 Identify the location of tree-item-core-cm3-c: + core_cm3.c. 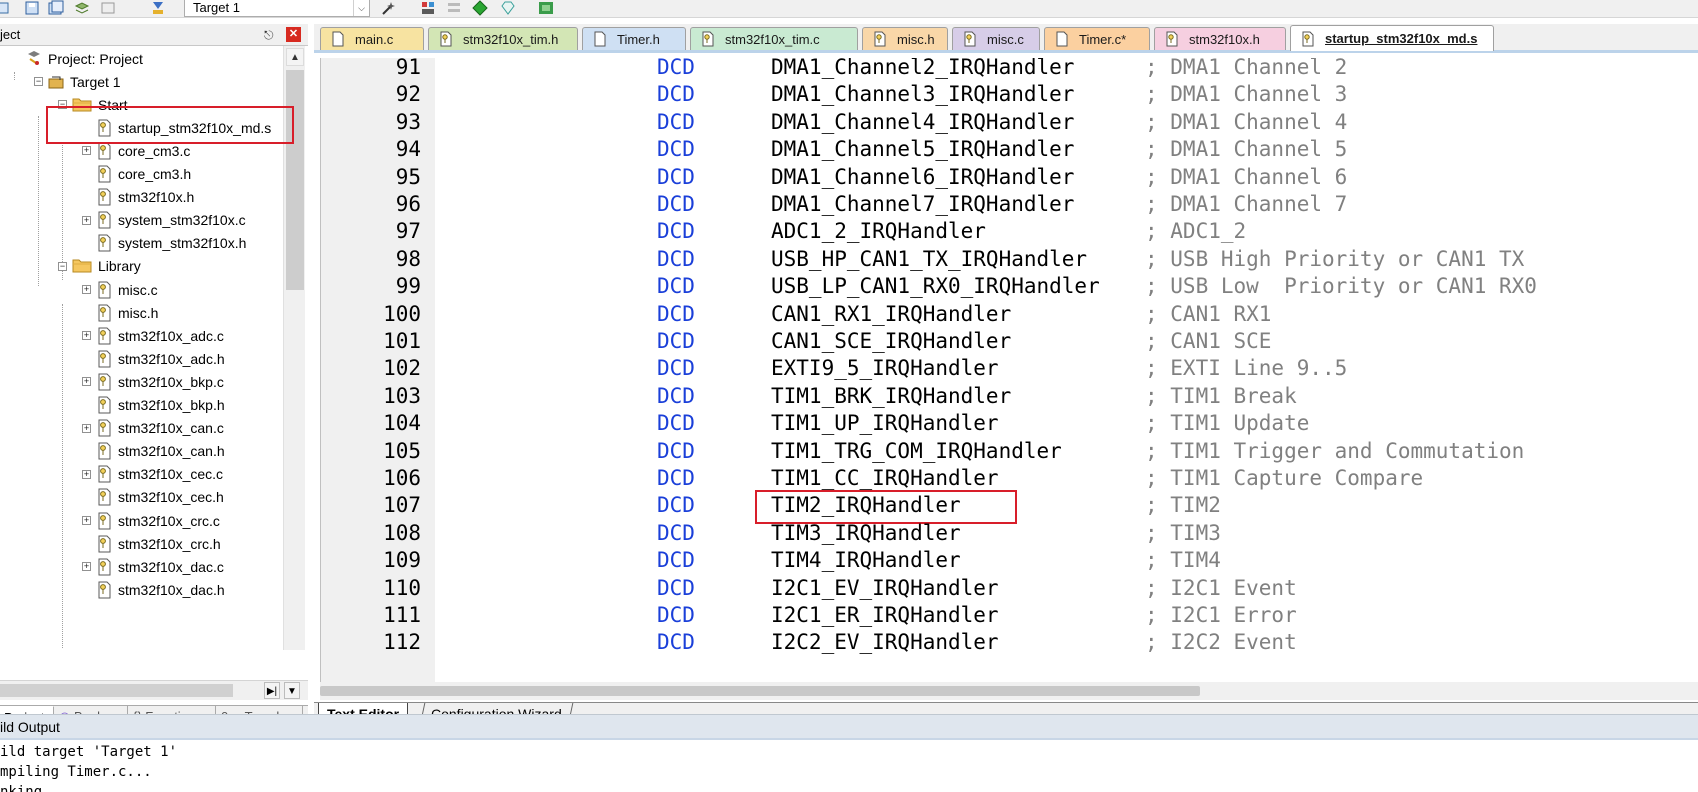
(136, 150).